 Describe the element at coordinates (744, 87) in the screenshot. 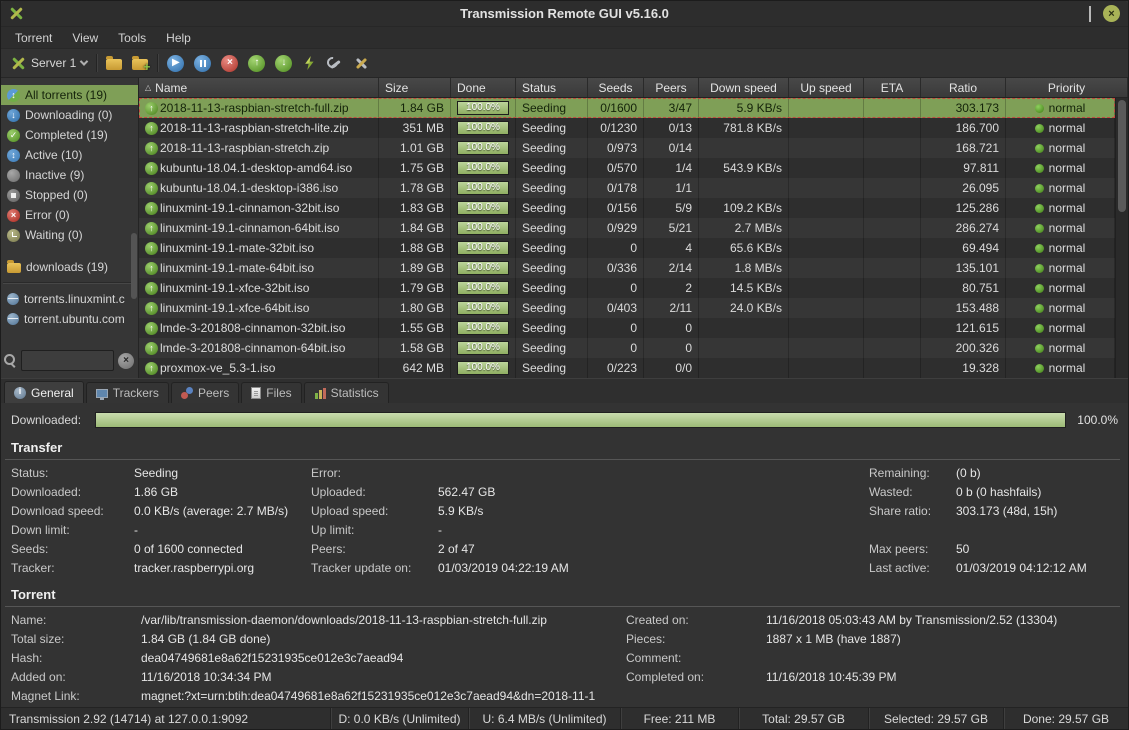

I see `column-header-dspeed: Down speed` at that location.